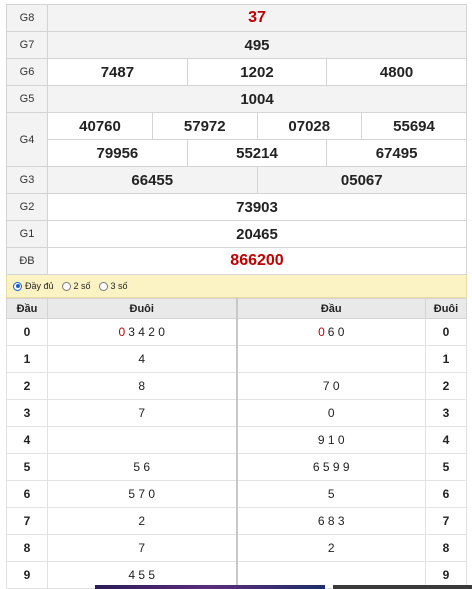 This screenshot has height=589, width=472. What do you see at coordinates (27, 99) in the screenshot?
I see `prize-label: G5` at bounding box center [27, 99].